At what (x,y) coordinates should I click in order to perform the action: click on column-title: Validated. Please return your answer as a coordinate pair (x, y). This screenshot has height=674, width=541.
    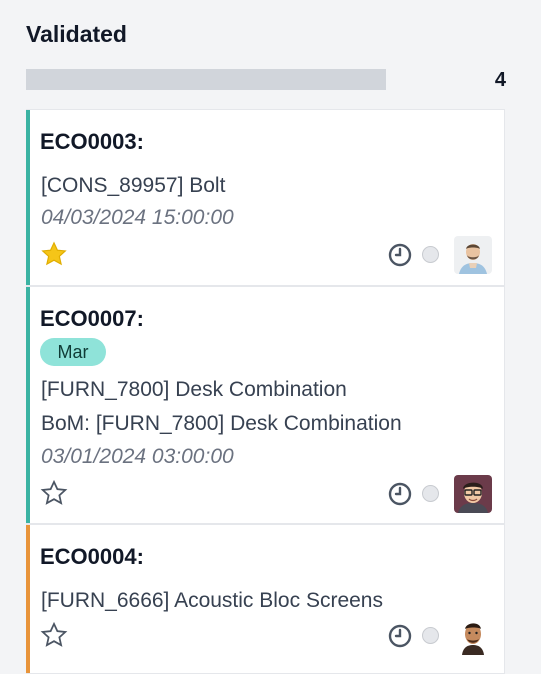
    Looking at the image, I should click on (76, 34).